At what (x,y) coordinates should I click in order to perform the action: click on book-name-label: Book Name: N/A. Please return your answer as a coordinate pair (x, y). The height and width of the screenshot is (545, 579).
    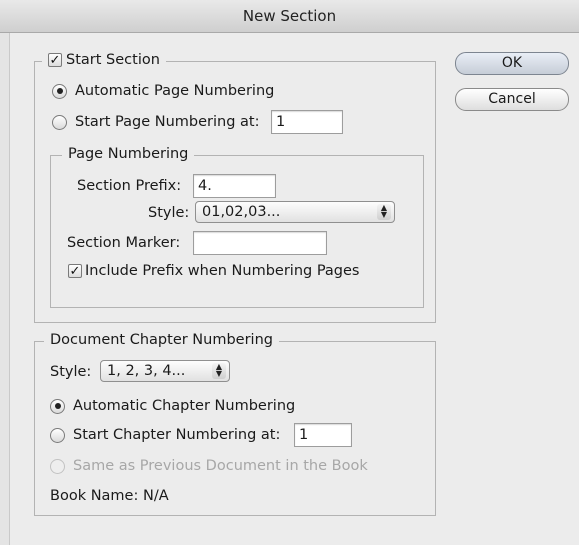
    Looking at the image, I should click on (109, 496).